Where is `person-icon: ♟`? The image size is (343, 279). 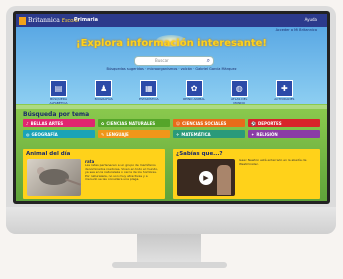
person-icon: ♟ is located at coordinates (104, 88).